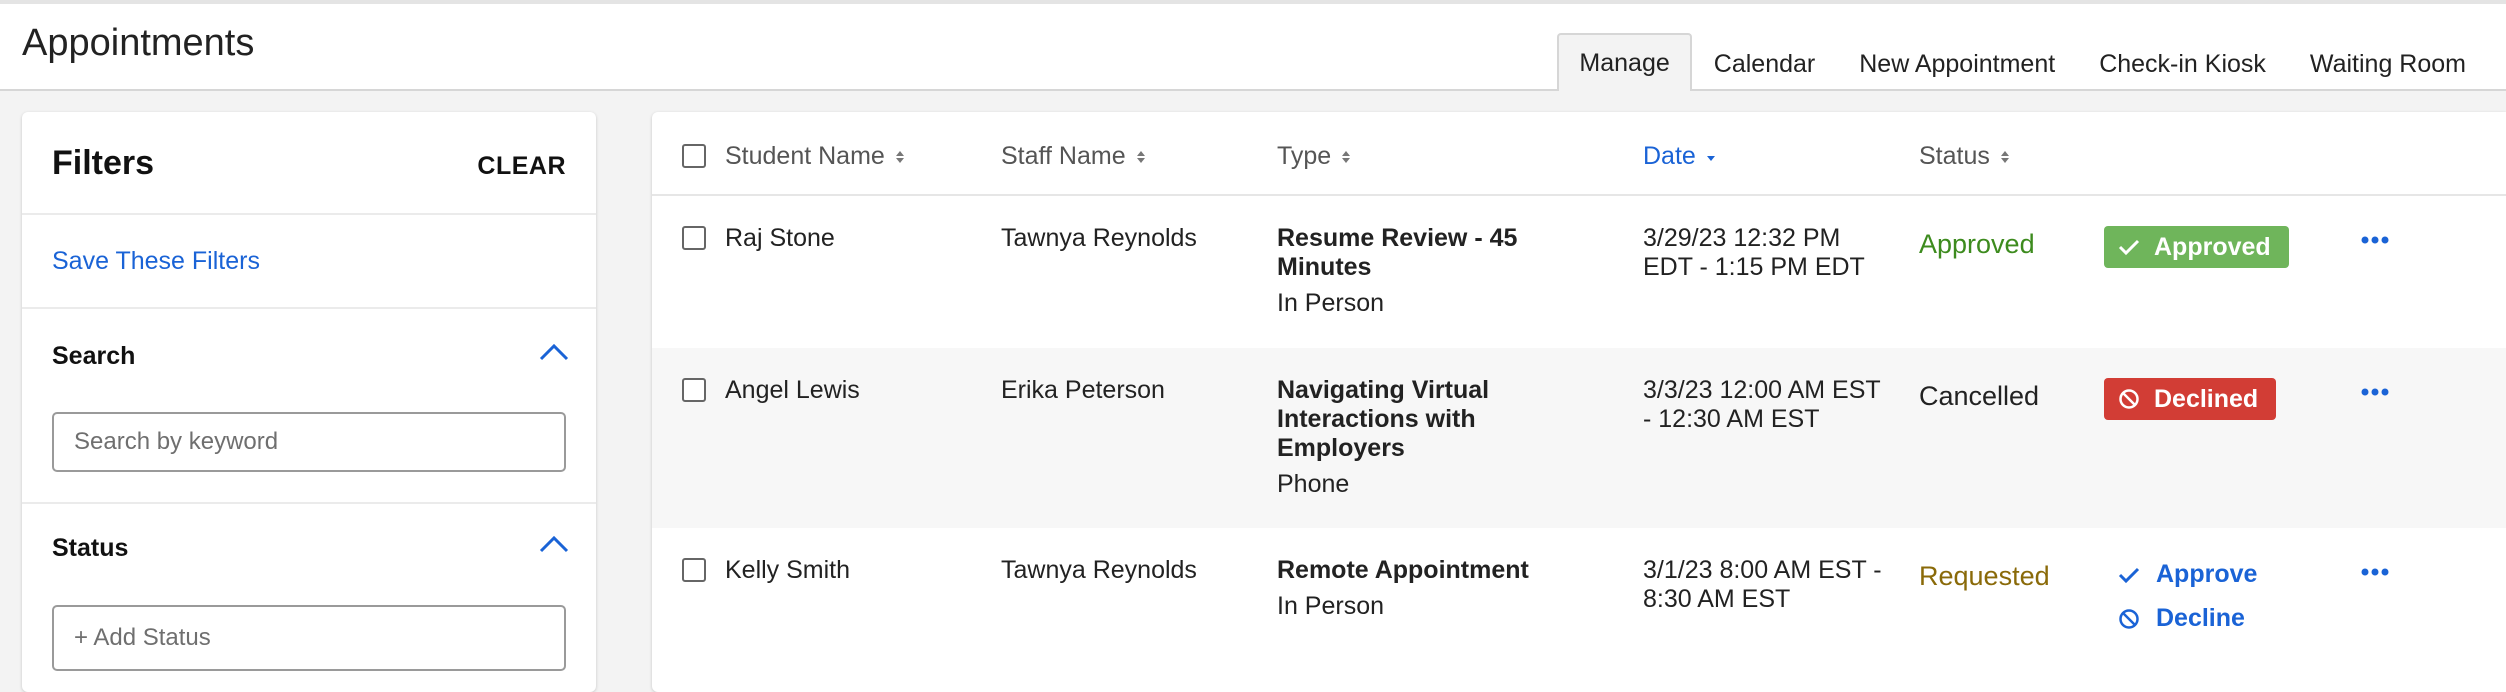 The width and height of the screenshot is (2506, 692). I want to click on column-label: Status, so click(1954, 156).